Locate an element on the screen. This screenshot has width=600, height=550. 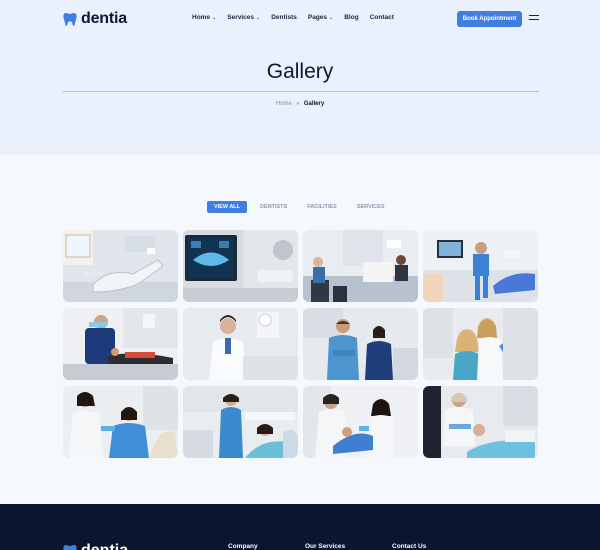
gallery-photo-nurse-with-patient is located at coordinates (240, 422).